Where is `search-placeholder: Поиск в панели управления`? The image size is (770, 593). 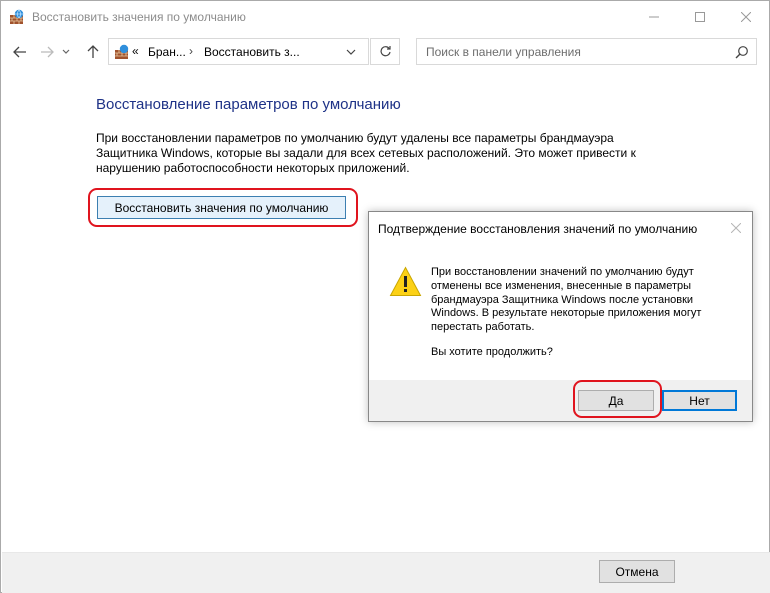
search-placeholder: Поиск в панели управления is located at coordinates (503, 52).